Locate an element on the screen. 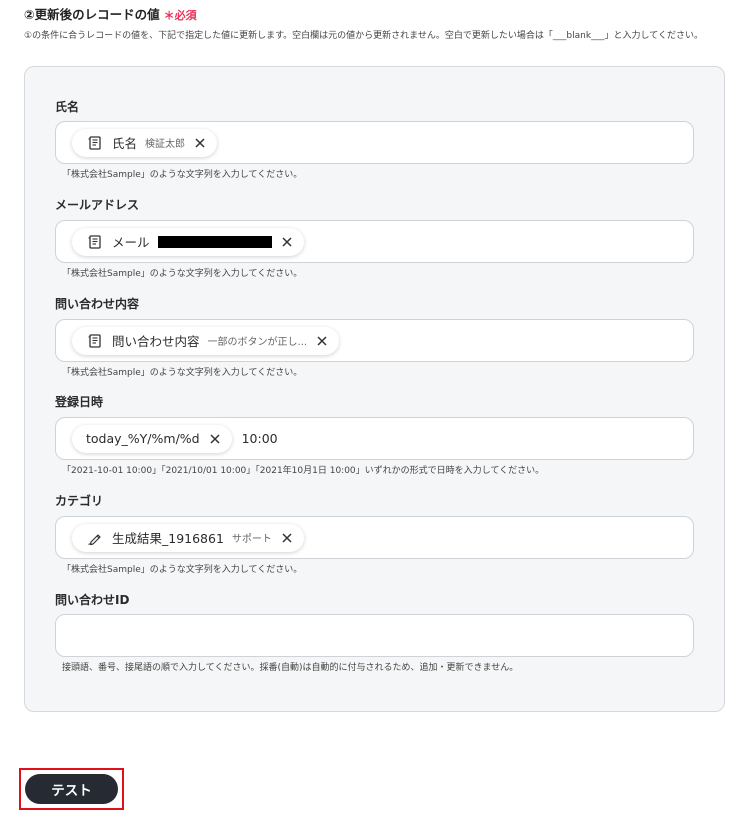 This screenshot has height=830, width=743. field-label: 問い合わせ内容 is located at coordinates (97, 304).